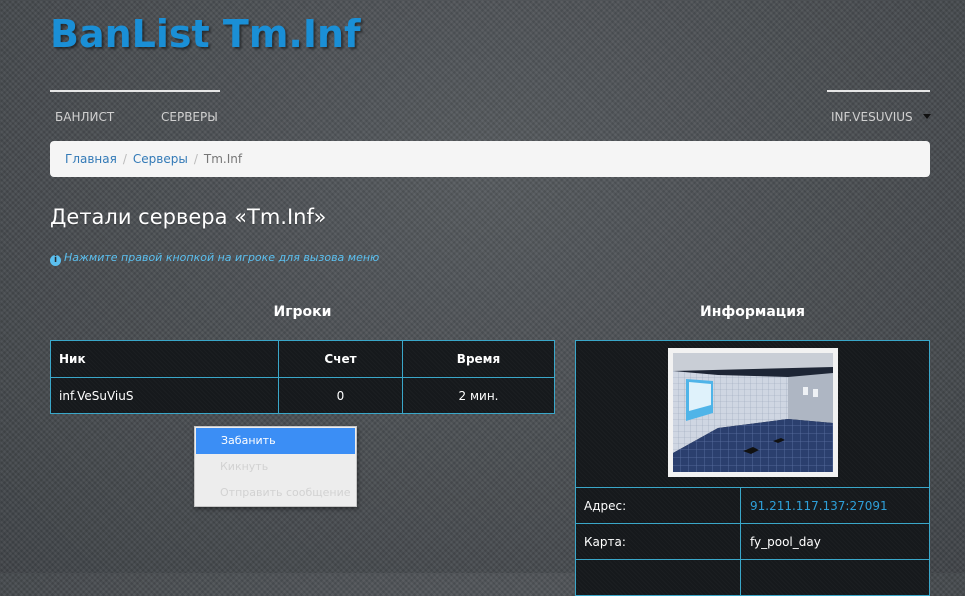 This screenshot has width=965, height=596. I want to click on info-heading: Информация, so click(752, 312).